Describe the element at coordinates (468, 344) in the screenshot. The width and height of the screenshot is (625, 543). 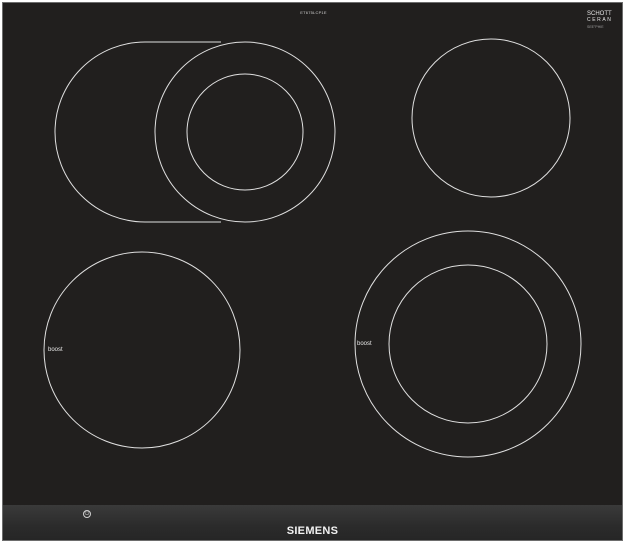
I see `bottom-right-inner-ring` at that location.